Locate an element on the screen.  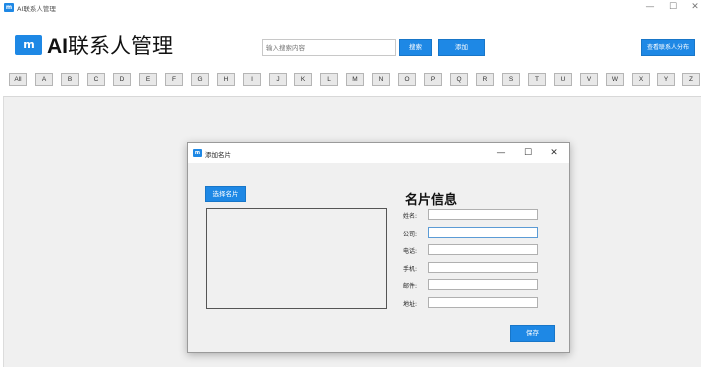
email-label: 邮件: is located at coordinates (410, 286).